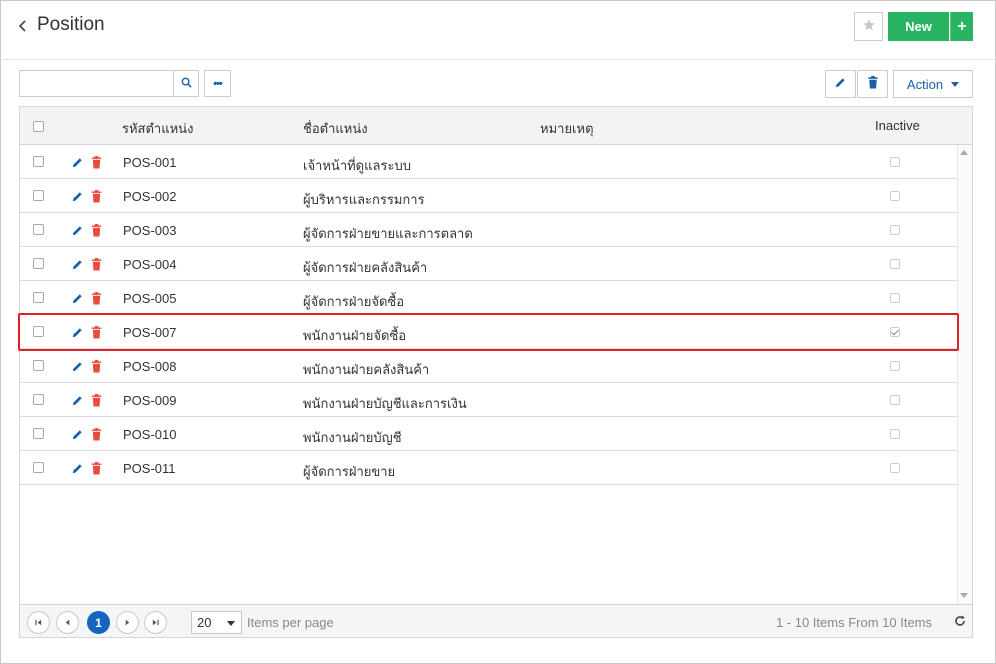  I want to click on table-row: POS-009 พนักงานฝ่ายบัญชีและการเงิน, so click(488, 400).